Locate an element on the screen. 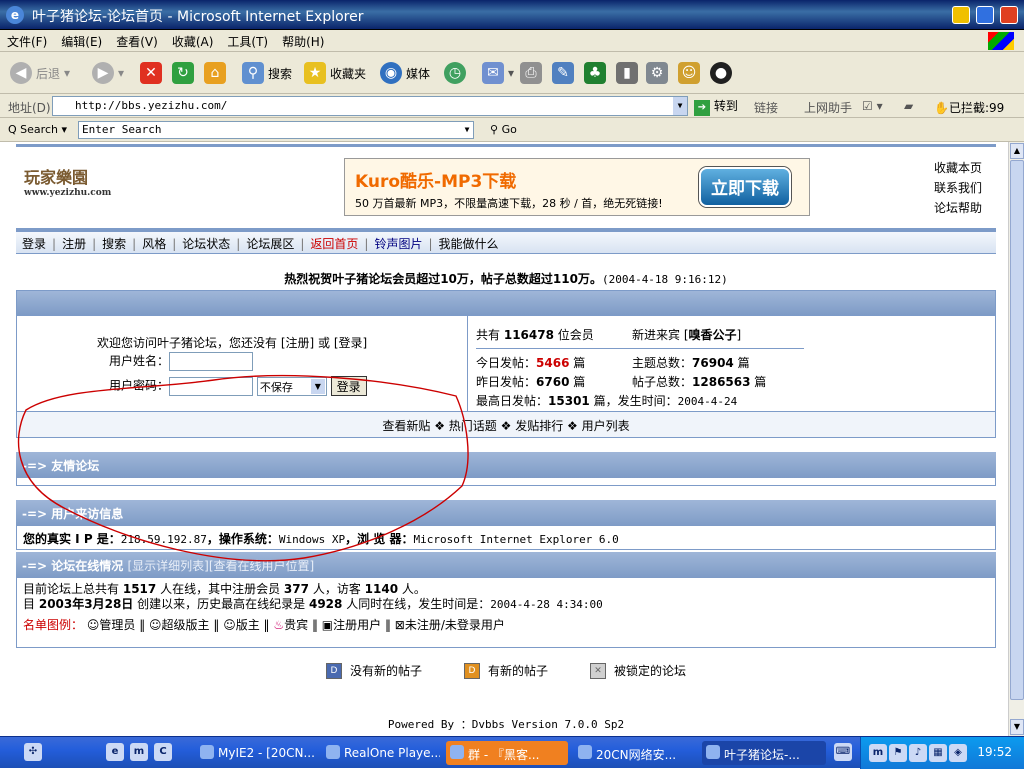  tray-myie-icon: m is located at coordinates (878, 753).